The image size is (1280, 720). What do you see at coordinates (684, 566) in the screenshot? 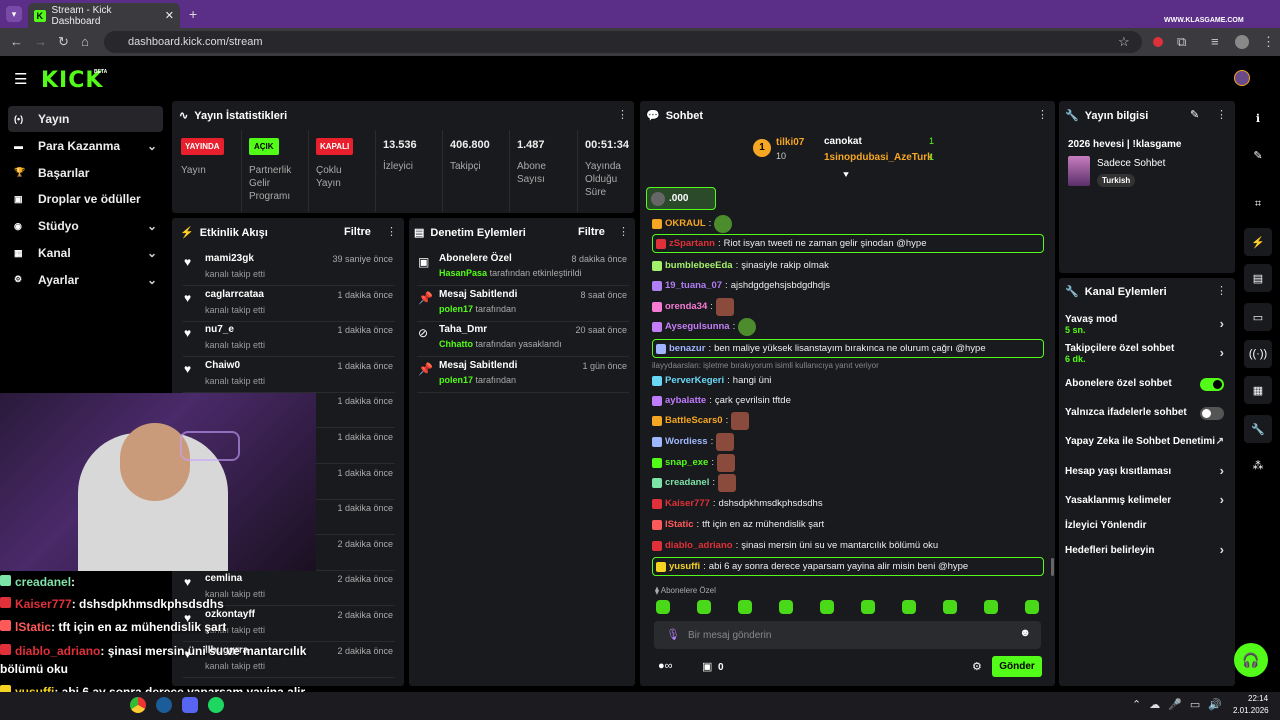
I see `chat-username: yusuffi` at bounding box center [684, 566].